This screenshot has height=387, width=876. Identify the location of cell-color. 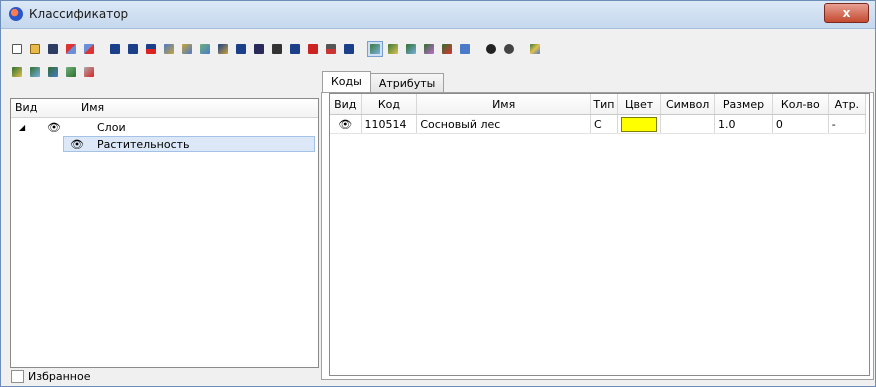
(639, 124).